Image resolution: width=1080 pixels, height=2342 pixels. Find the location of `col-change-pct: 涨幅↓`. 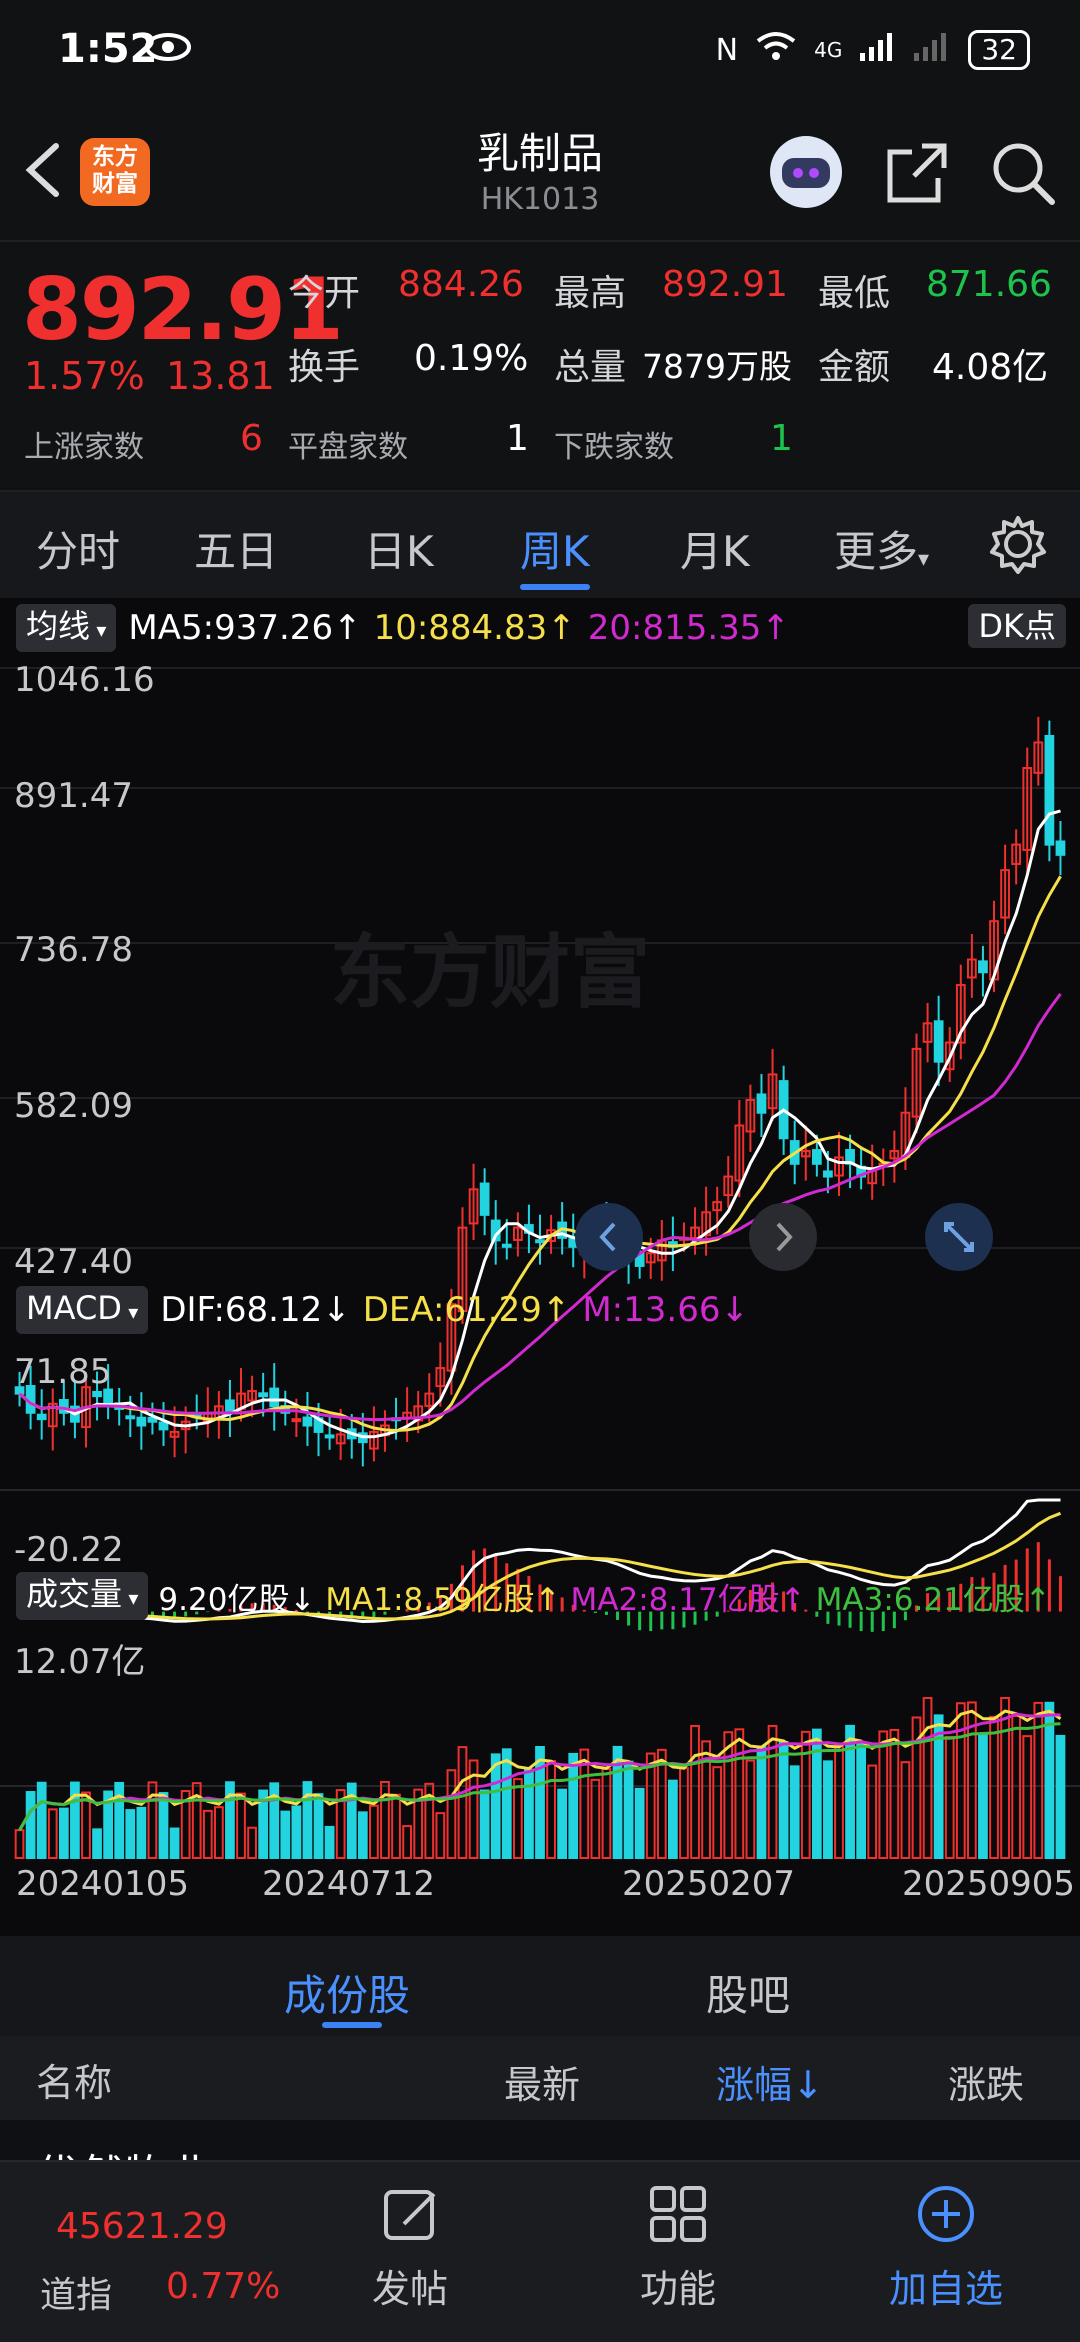

col-change-pct: 涨幅↓ is located at coordinates (770, 2081).